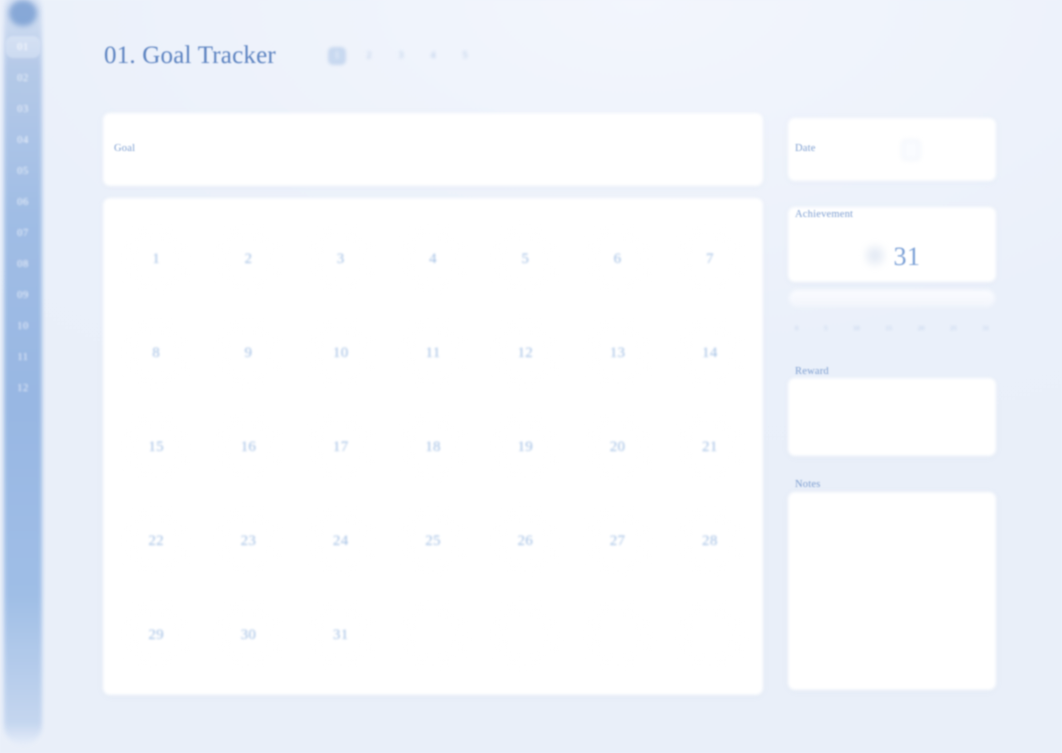  What do you see at coordinates (892, 257) in the screenshot?
I see `achievement-value-row: 31` at bounding box center [892, 257].